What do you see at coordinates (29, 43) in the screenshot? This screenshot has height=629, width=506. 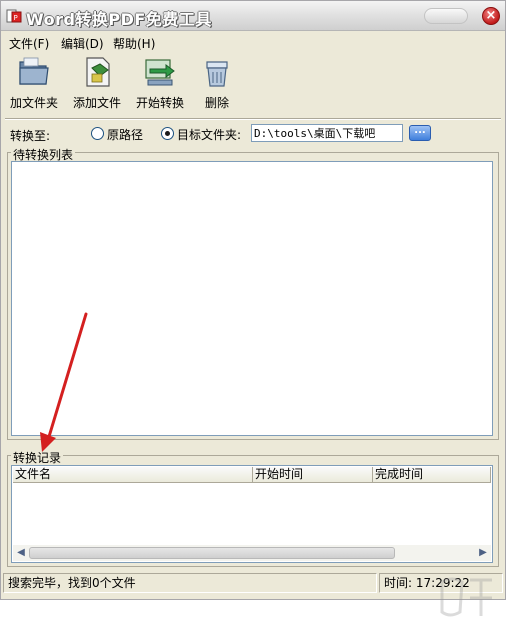 I see `menu-file: 文件(F)` at bounding box center [29, 43].